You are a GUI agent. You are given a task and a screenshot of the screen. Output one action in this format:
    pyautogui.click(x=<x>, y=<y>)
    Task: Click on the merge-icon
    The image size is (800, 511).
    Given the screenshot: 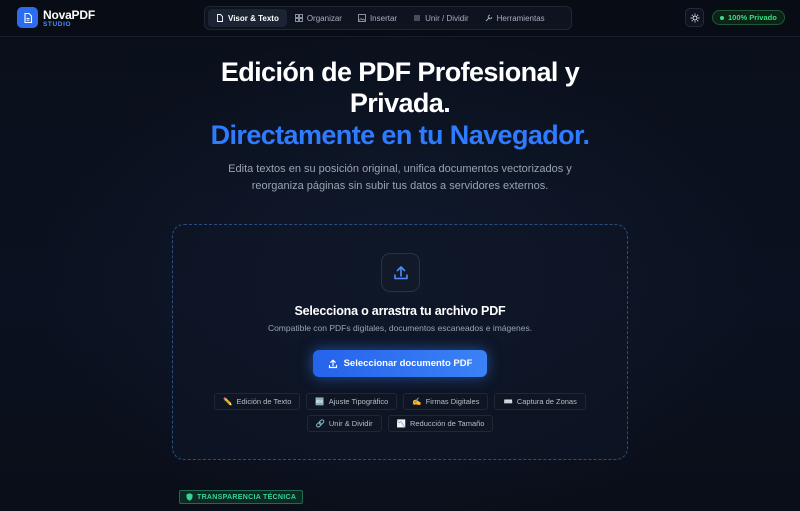 What is the action you would take?
    pyautogui.click(x=417, y=18)
    